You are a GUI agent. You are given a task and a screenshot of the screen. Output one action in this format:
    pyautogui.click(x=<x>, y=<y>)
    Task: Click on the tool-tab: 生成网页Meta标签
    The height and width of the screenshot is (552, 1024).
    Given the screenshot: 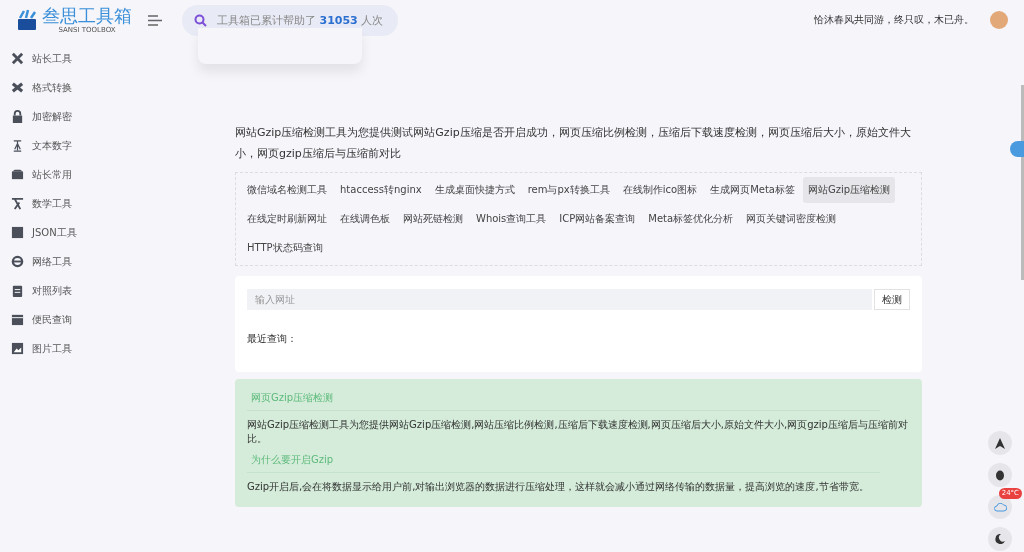 What is the action you would take?
    pyautogui.click(x=752, y=190)
    